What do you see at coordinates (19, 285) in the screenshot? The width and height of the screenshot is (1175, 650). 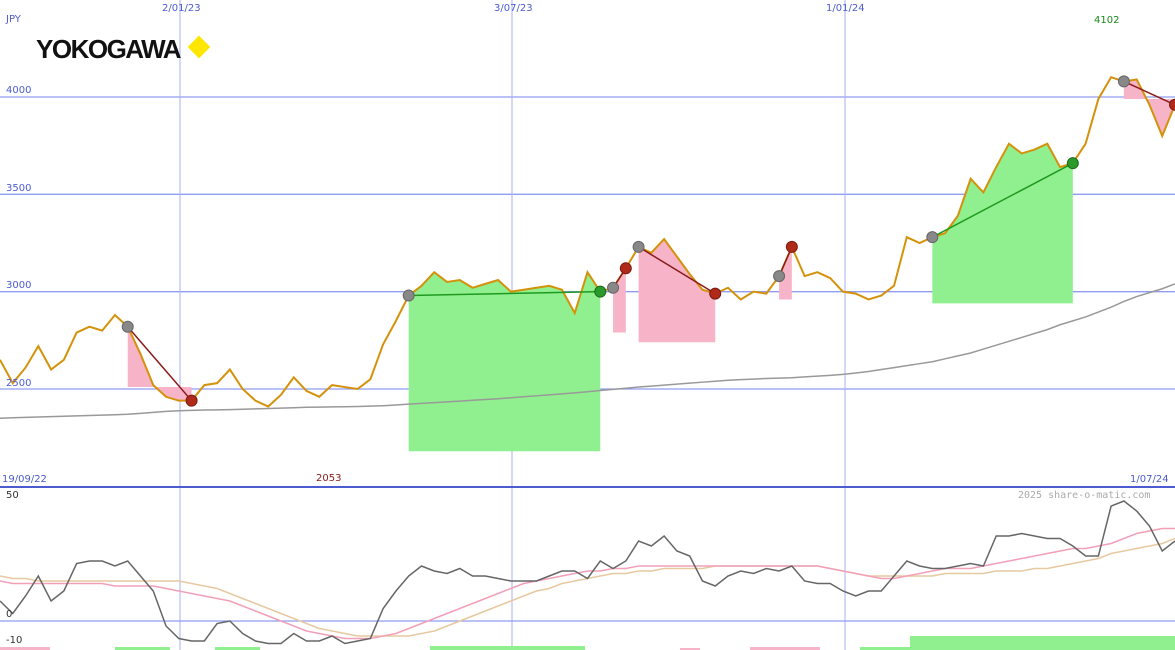 I see `y-tick-3000: 3000` at bounding box center [19, 285].